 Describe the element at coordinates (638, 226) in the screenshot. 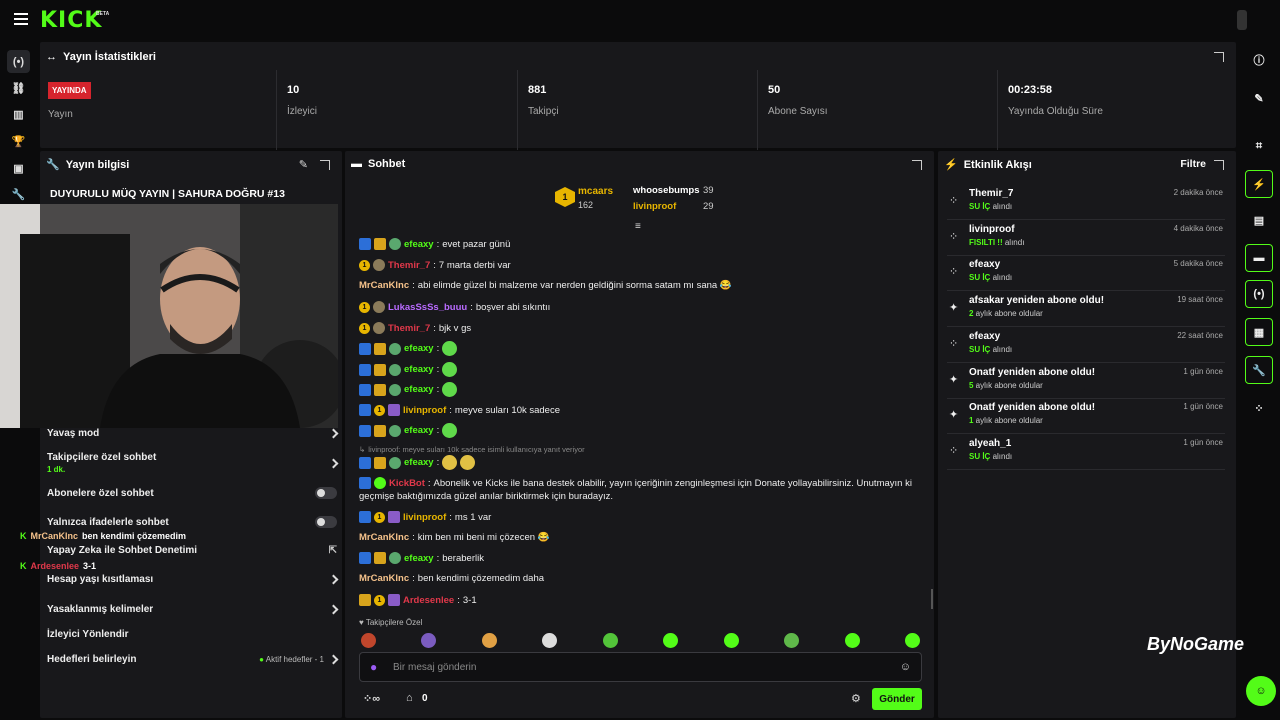

I see `collapse-icon: ≡` at that location.